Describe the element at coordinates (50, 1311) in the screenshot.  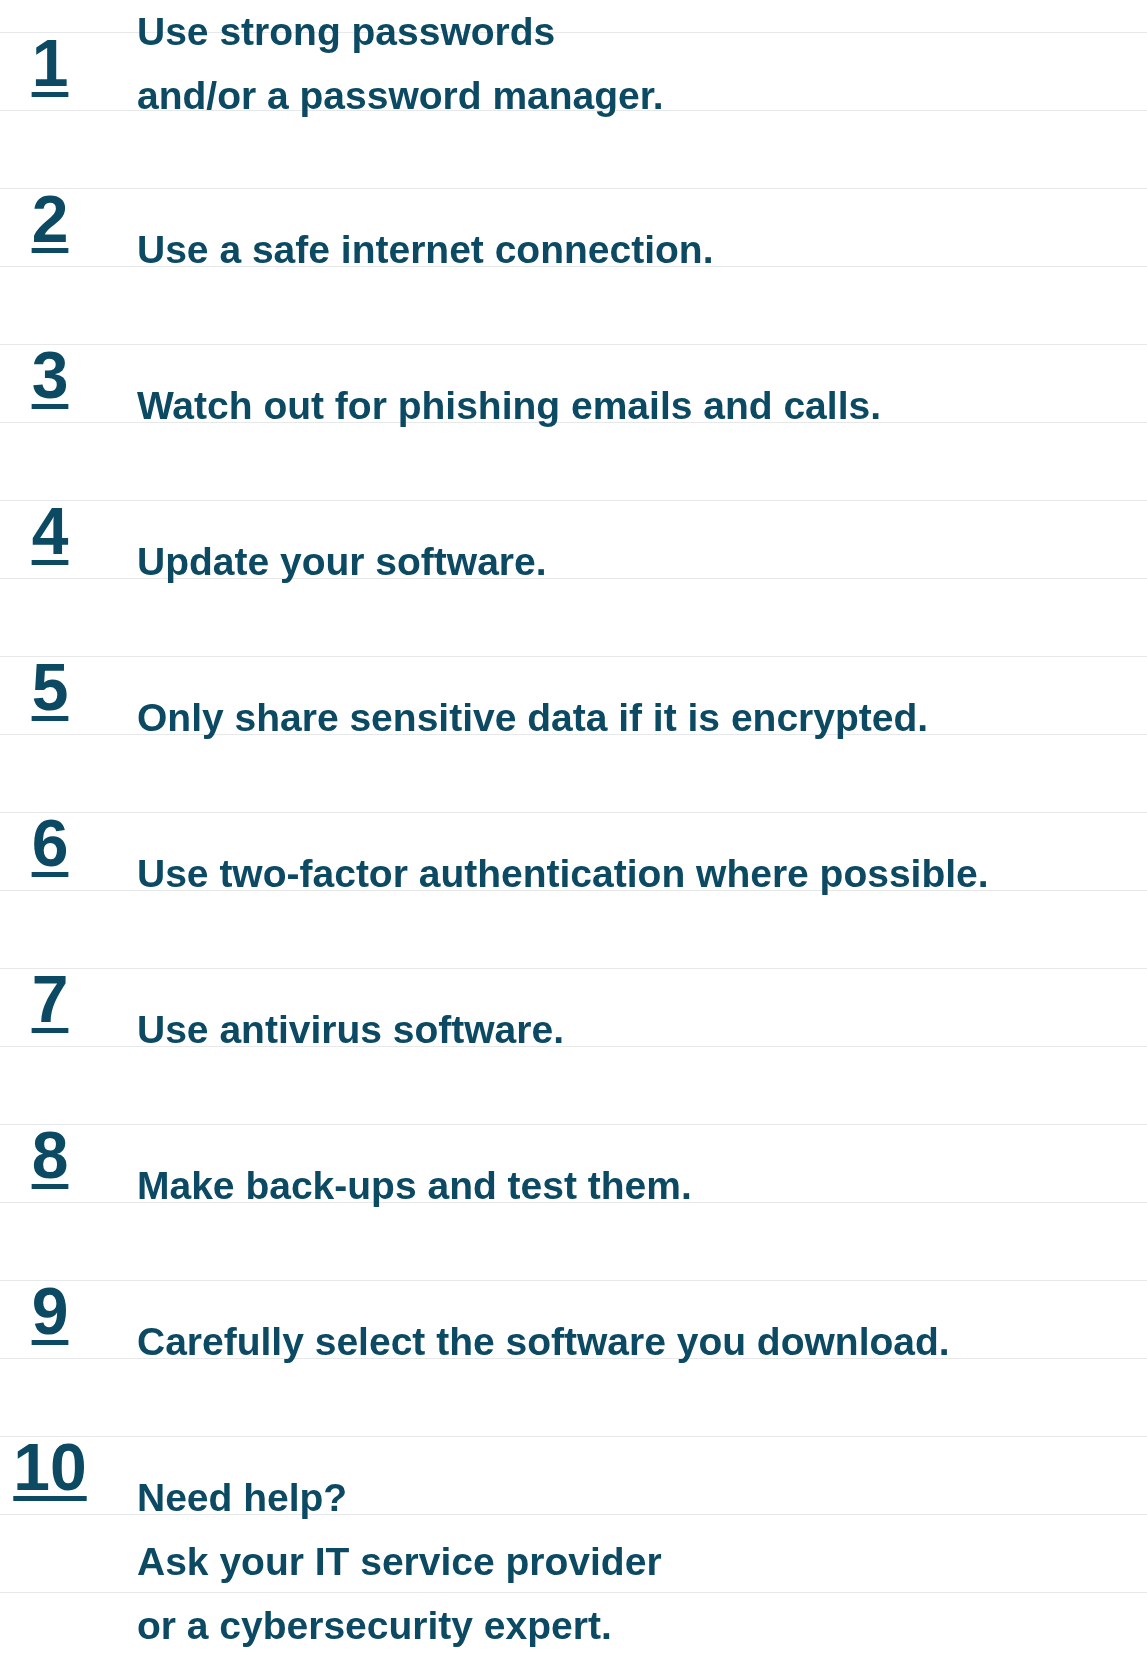
I see `tip-number: 9` at that location.